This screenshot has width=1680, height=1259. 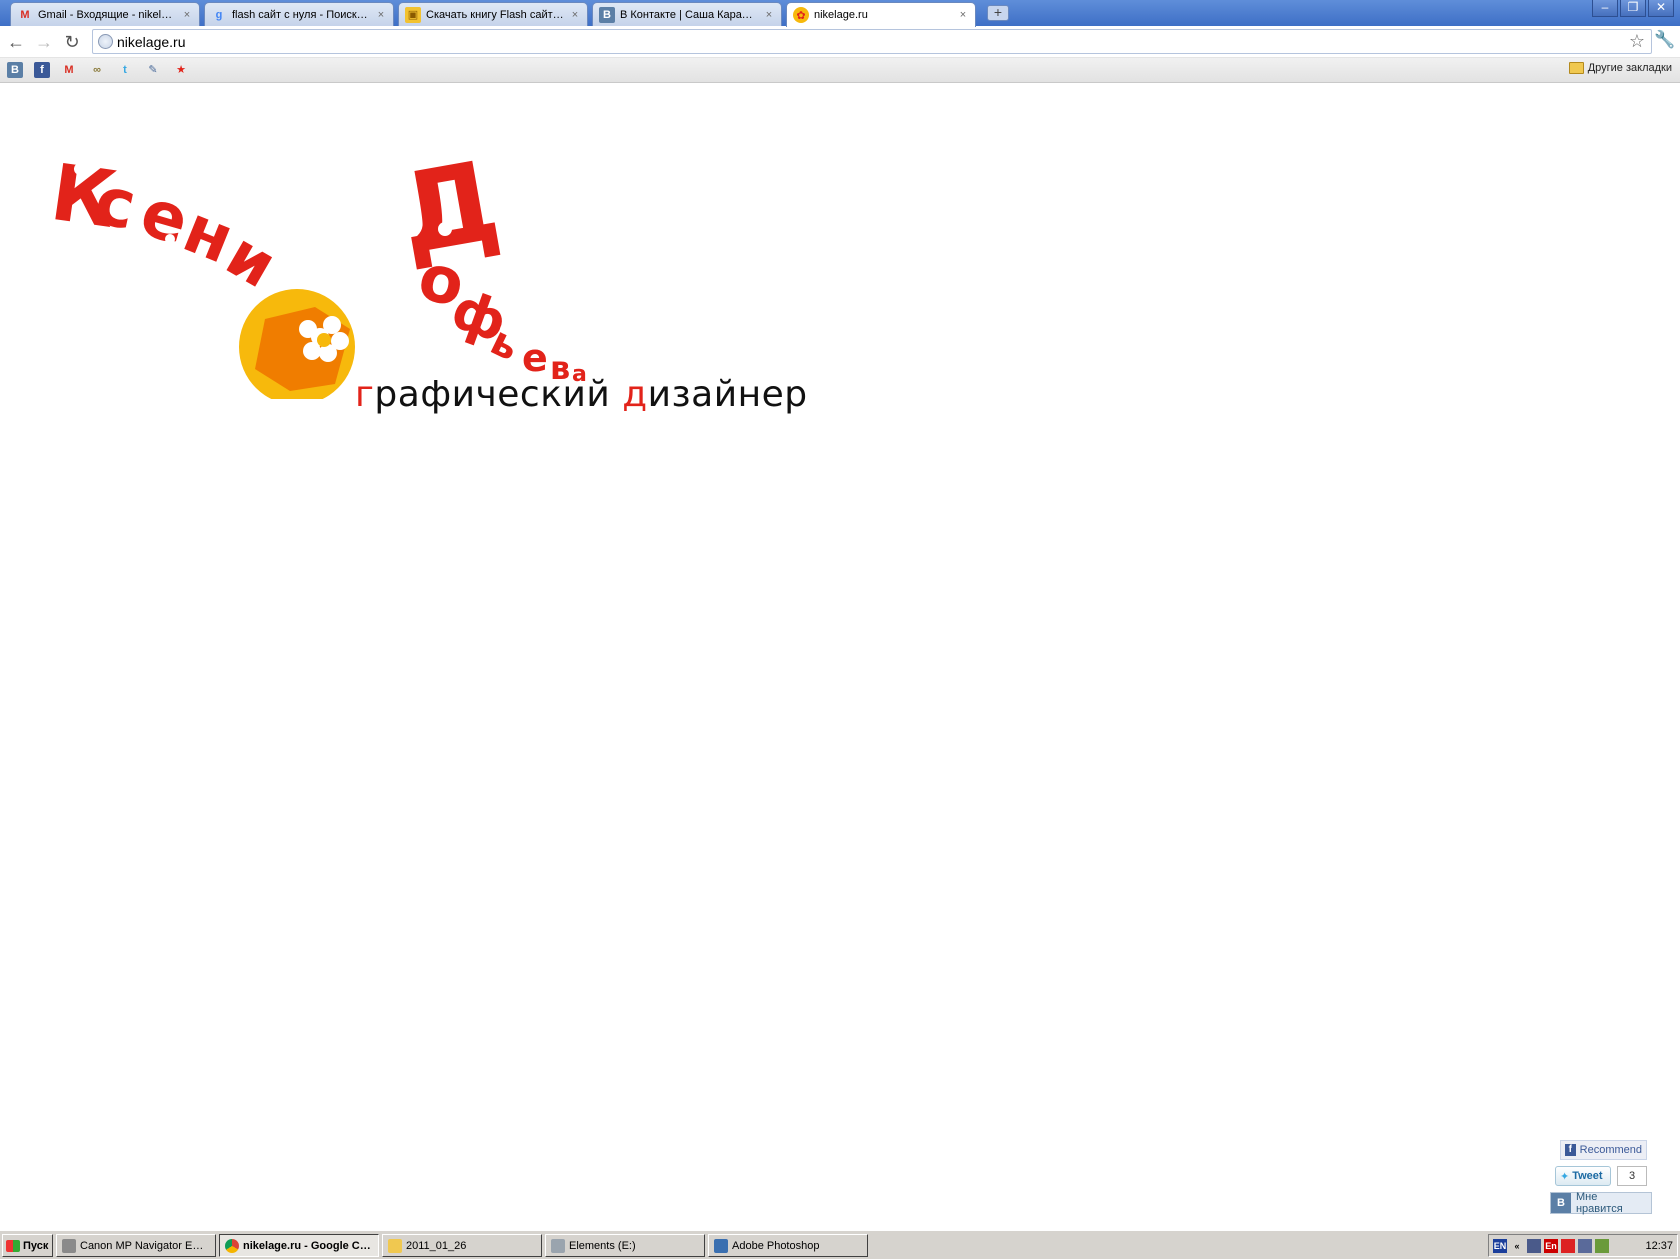 What do you see at coordinates (125, 70) in the screenshot?
I see `twitter-icon: t` at bounding box center [125, 70].